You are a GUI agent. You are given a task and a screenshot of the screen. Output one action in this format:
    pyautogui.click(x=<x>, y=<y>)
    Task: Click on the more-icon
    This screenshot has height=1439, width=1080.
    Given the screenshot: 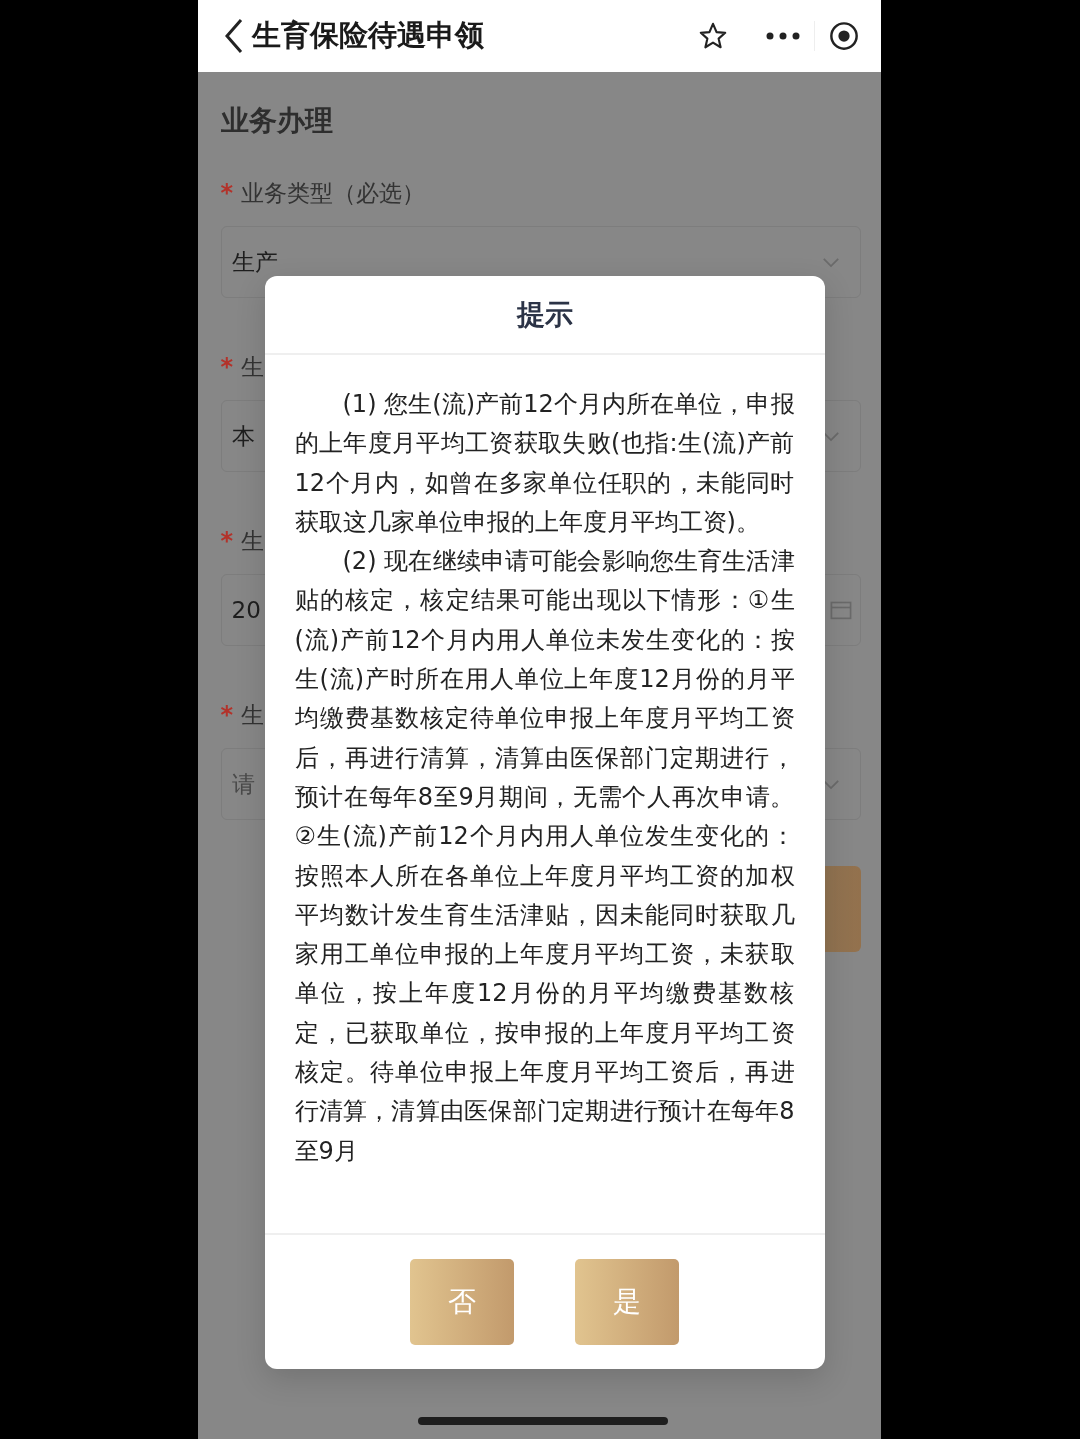 What is the action you would take?
    pyautogui.click(x=782, y=36)
    